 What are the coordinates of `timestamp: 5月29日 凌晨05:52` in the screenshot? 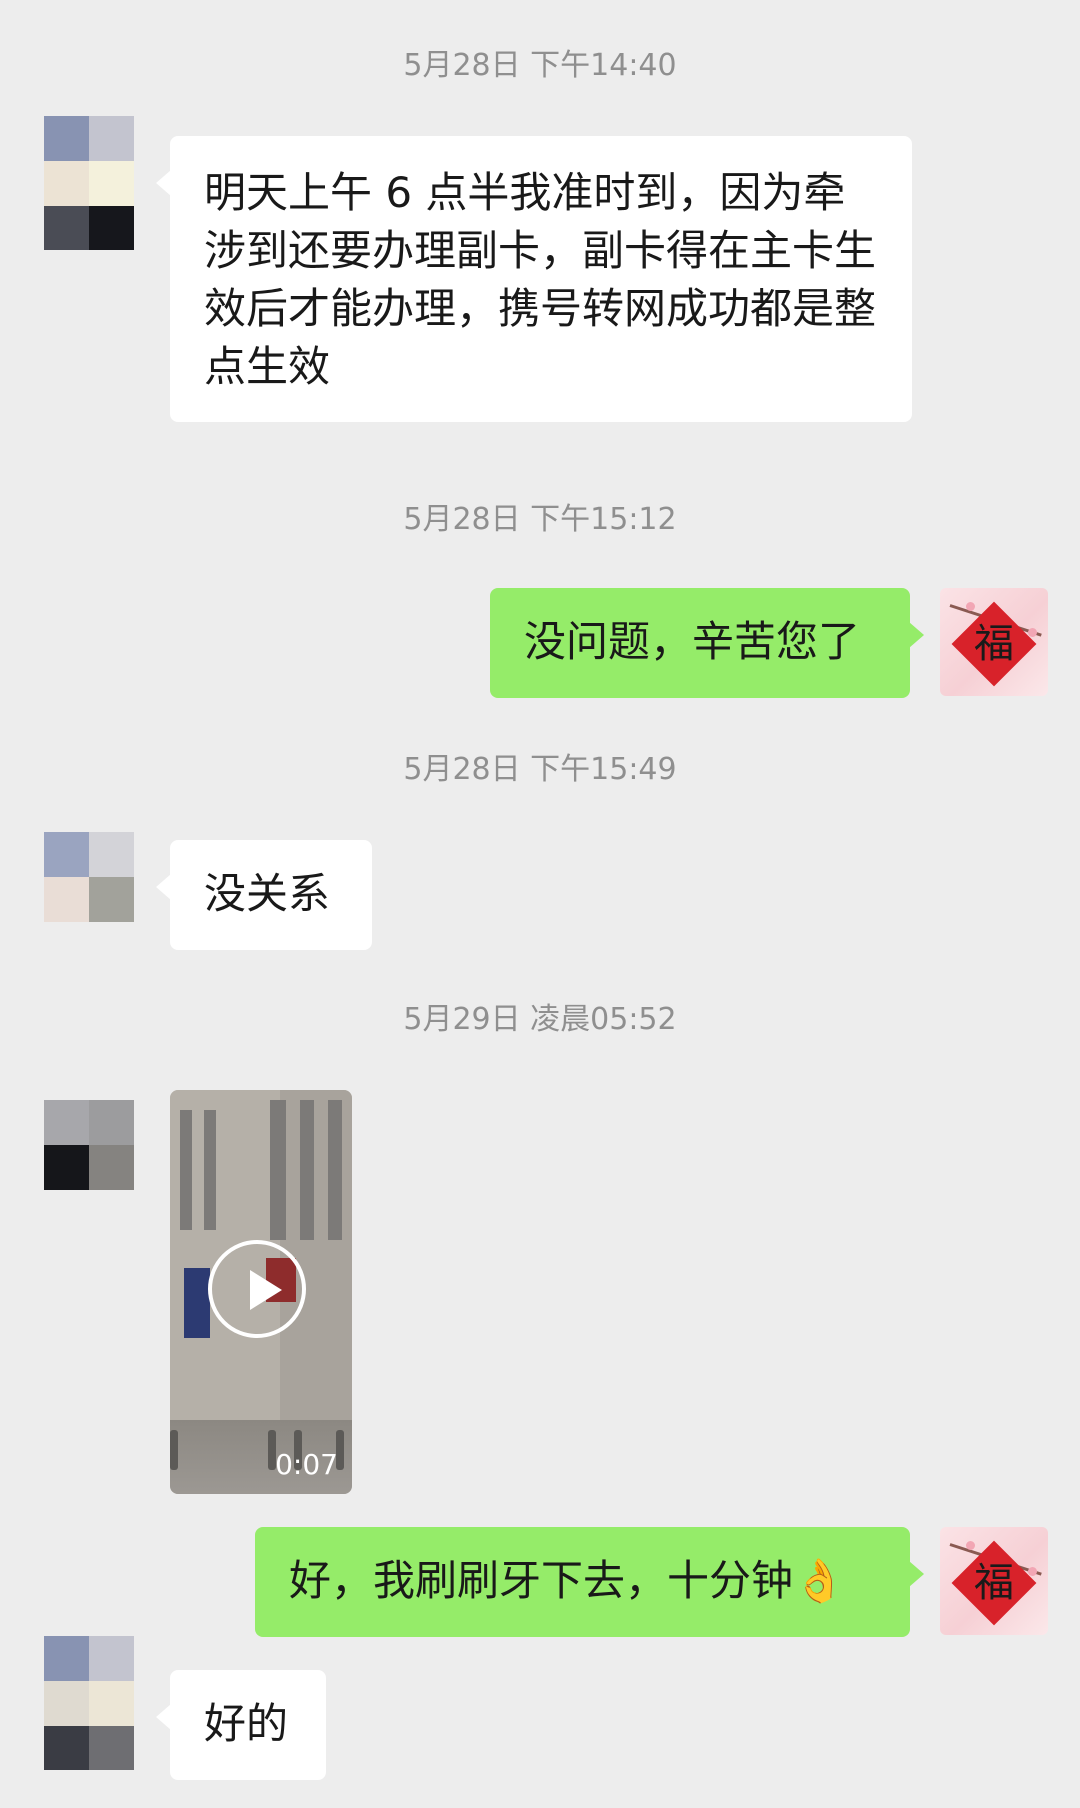 It's located at (540, 1019).